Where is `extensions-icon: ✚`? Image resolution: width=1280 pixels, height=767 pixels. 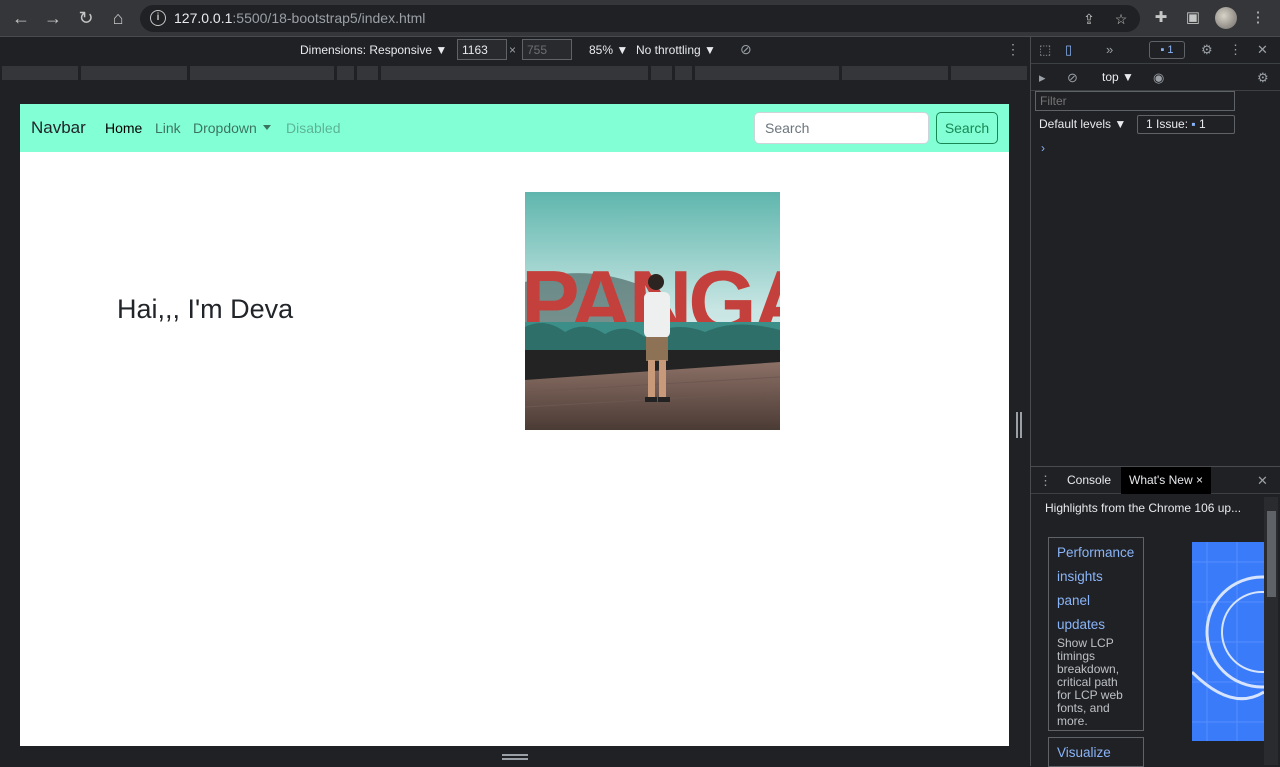 extensions-icon: ✚ is located at coordinates (1161, 18).